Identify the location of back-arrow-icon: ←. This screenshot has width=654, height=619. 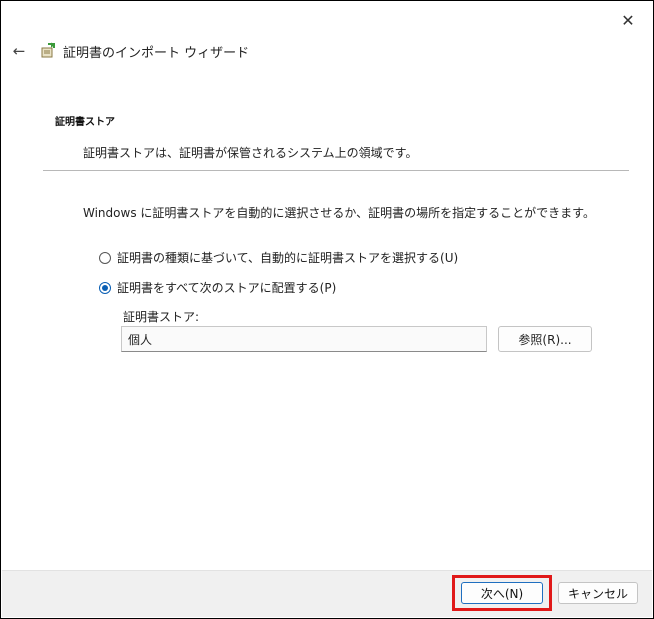
(19, 51).